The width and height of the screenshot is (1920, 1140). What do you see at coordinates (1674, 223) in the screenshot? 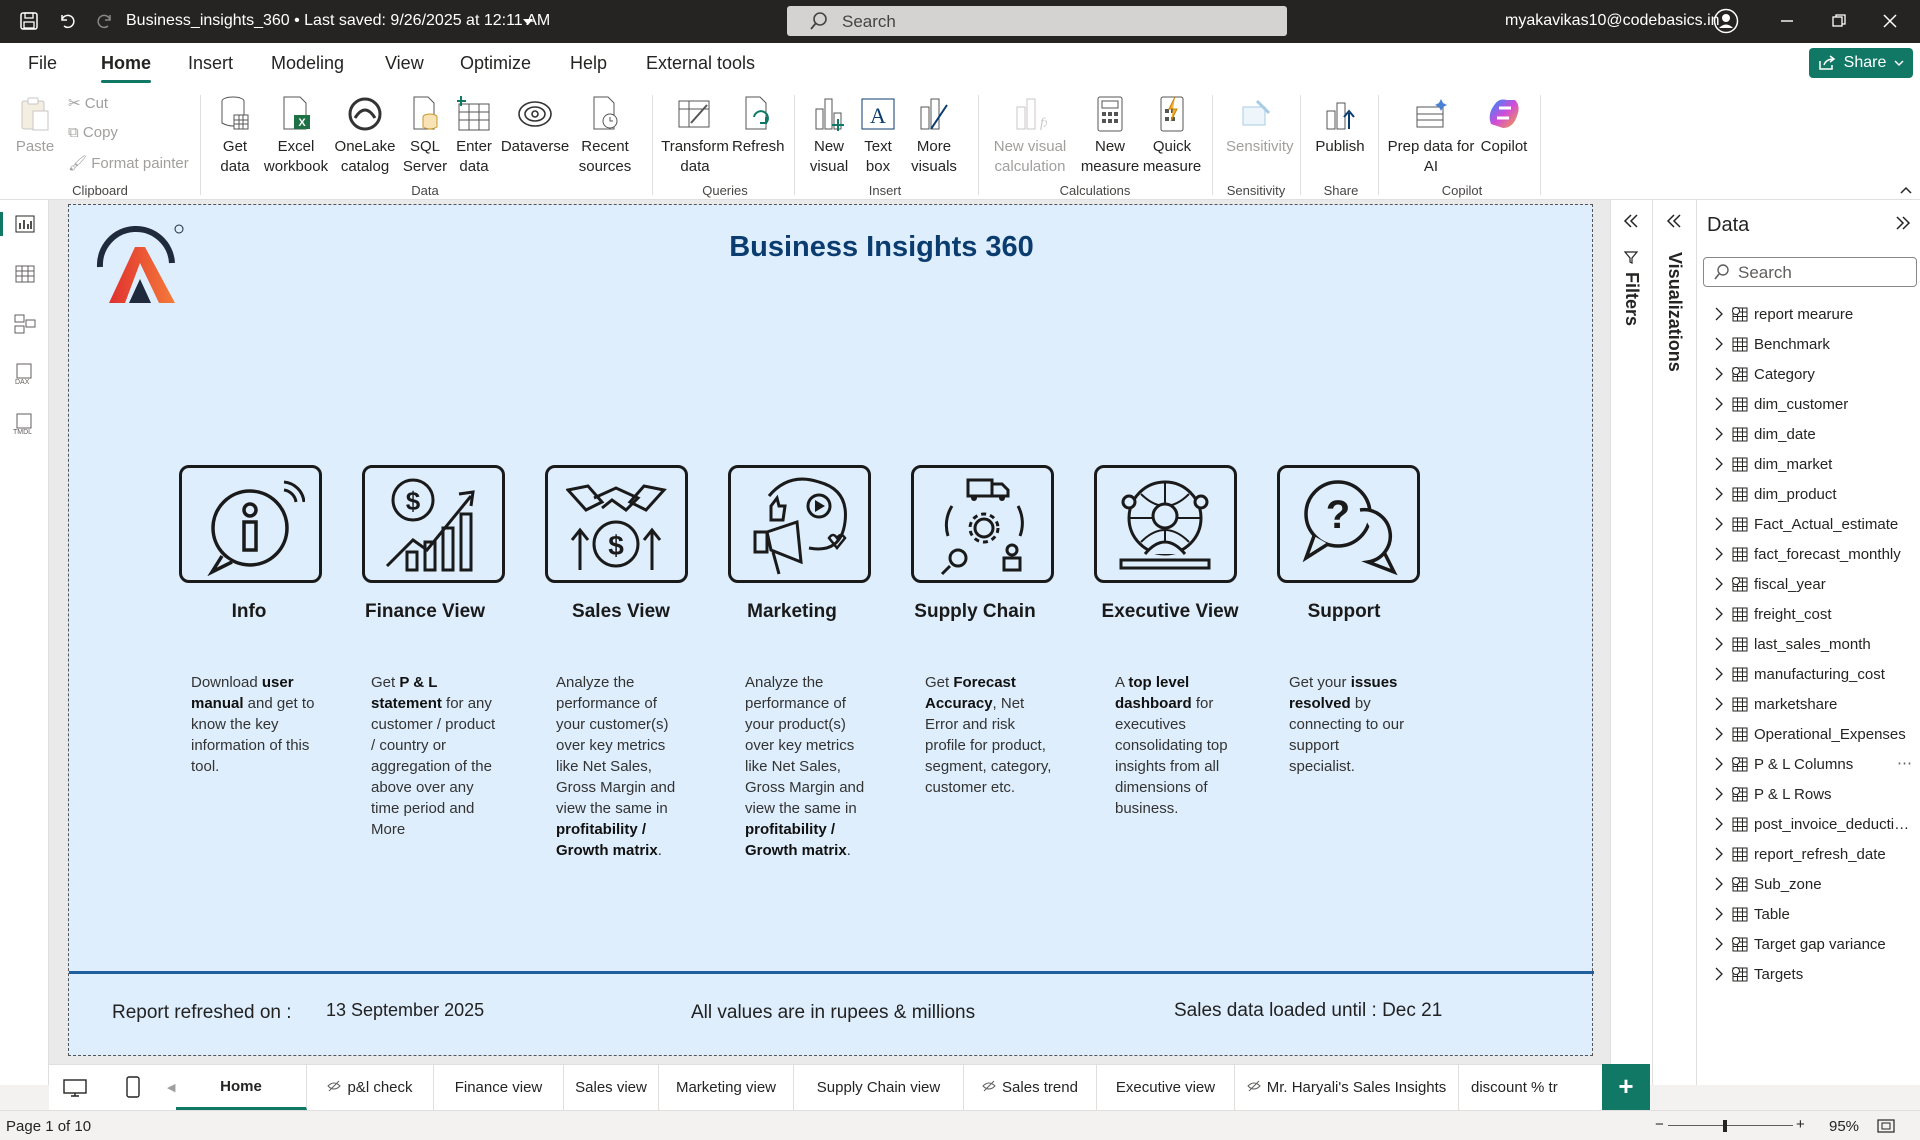
I see `expand-visualizations-icon` at bounding box center [1674, 223].